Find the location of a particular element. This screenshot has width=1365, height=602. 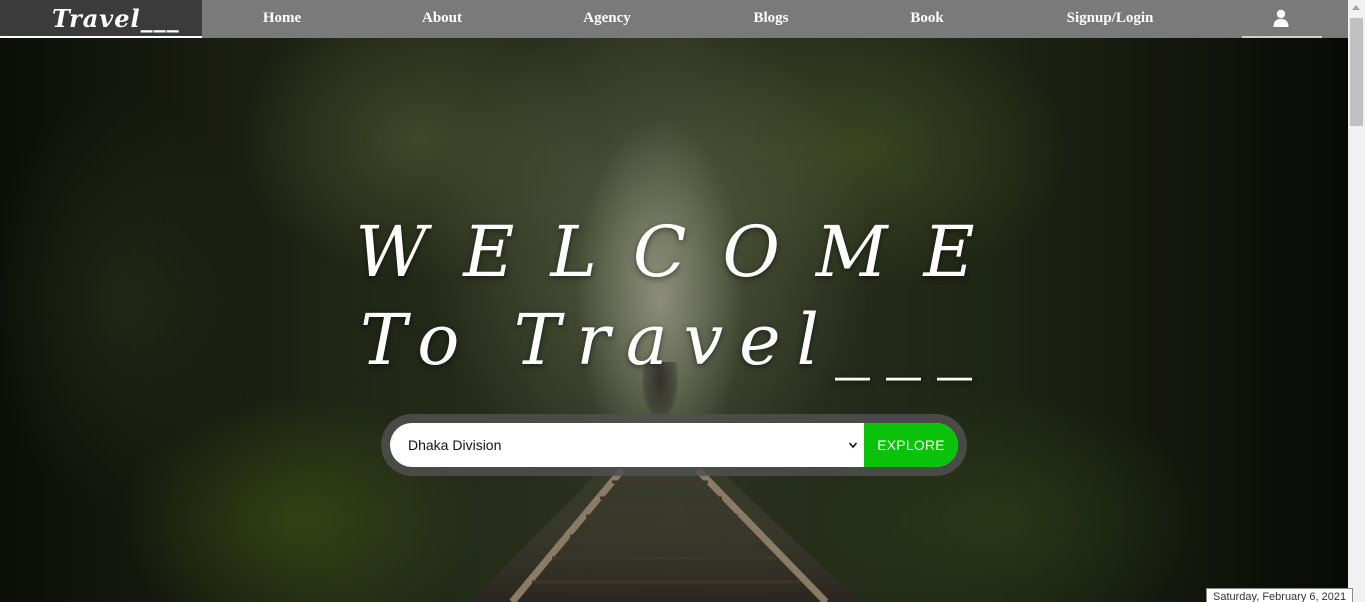

division-select-value: Dhaka Division is located at coordinates (455, 445).